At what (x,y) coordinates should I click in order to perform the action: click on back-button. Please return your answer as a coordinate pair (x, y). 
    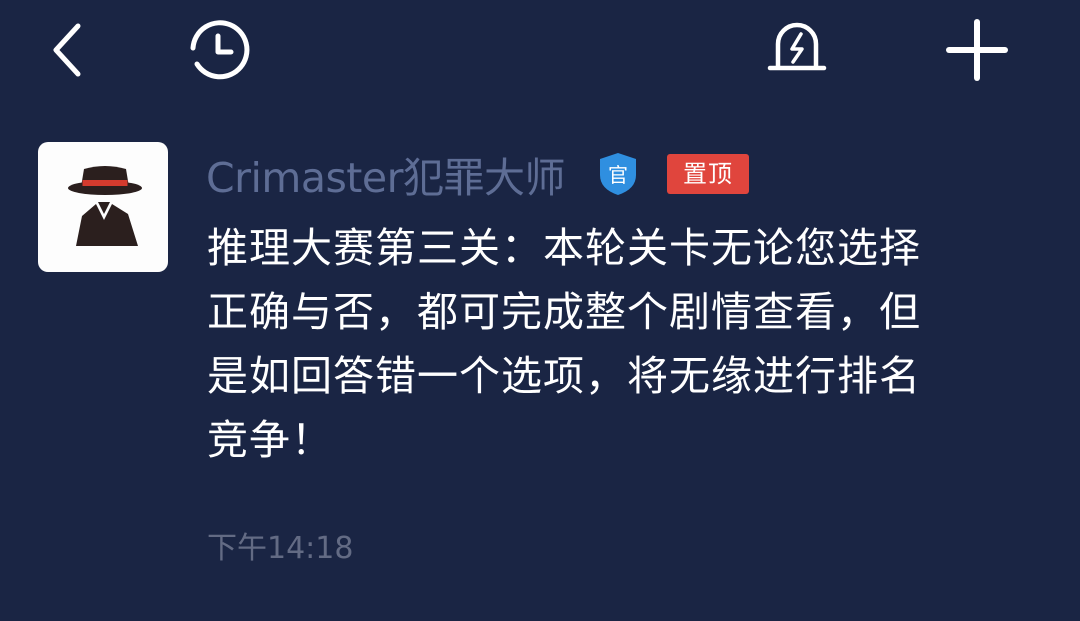
    Looking at the image, I should click on (69, 50).